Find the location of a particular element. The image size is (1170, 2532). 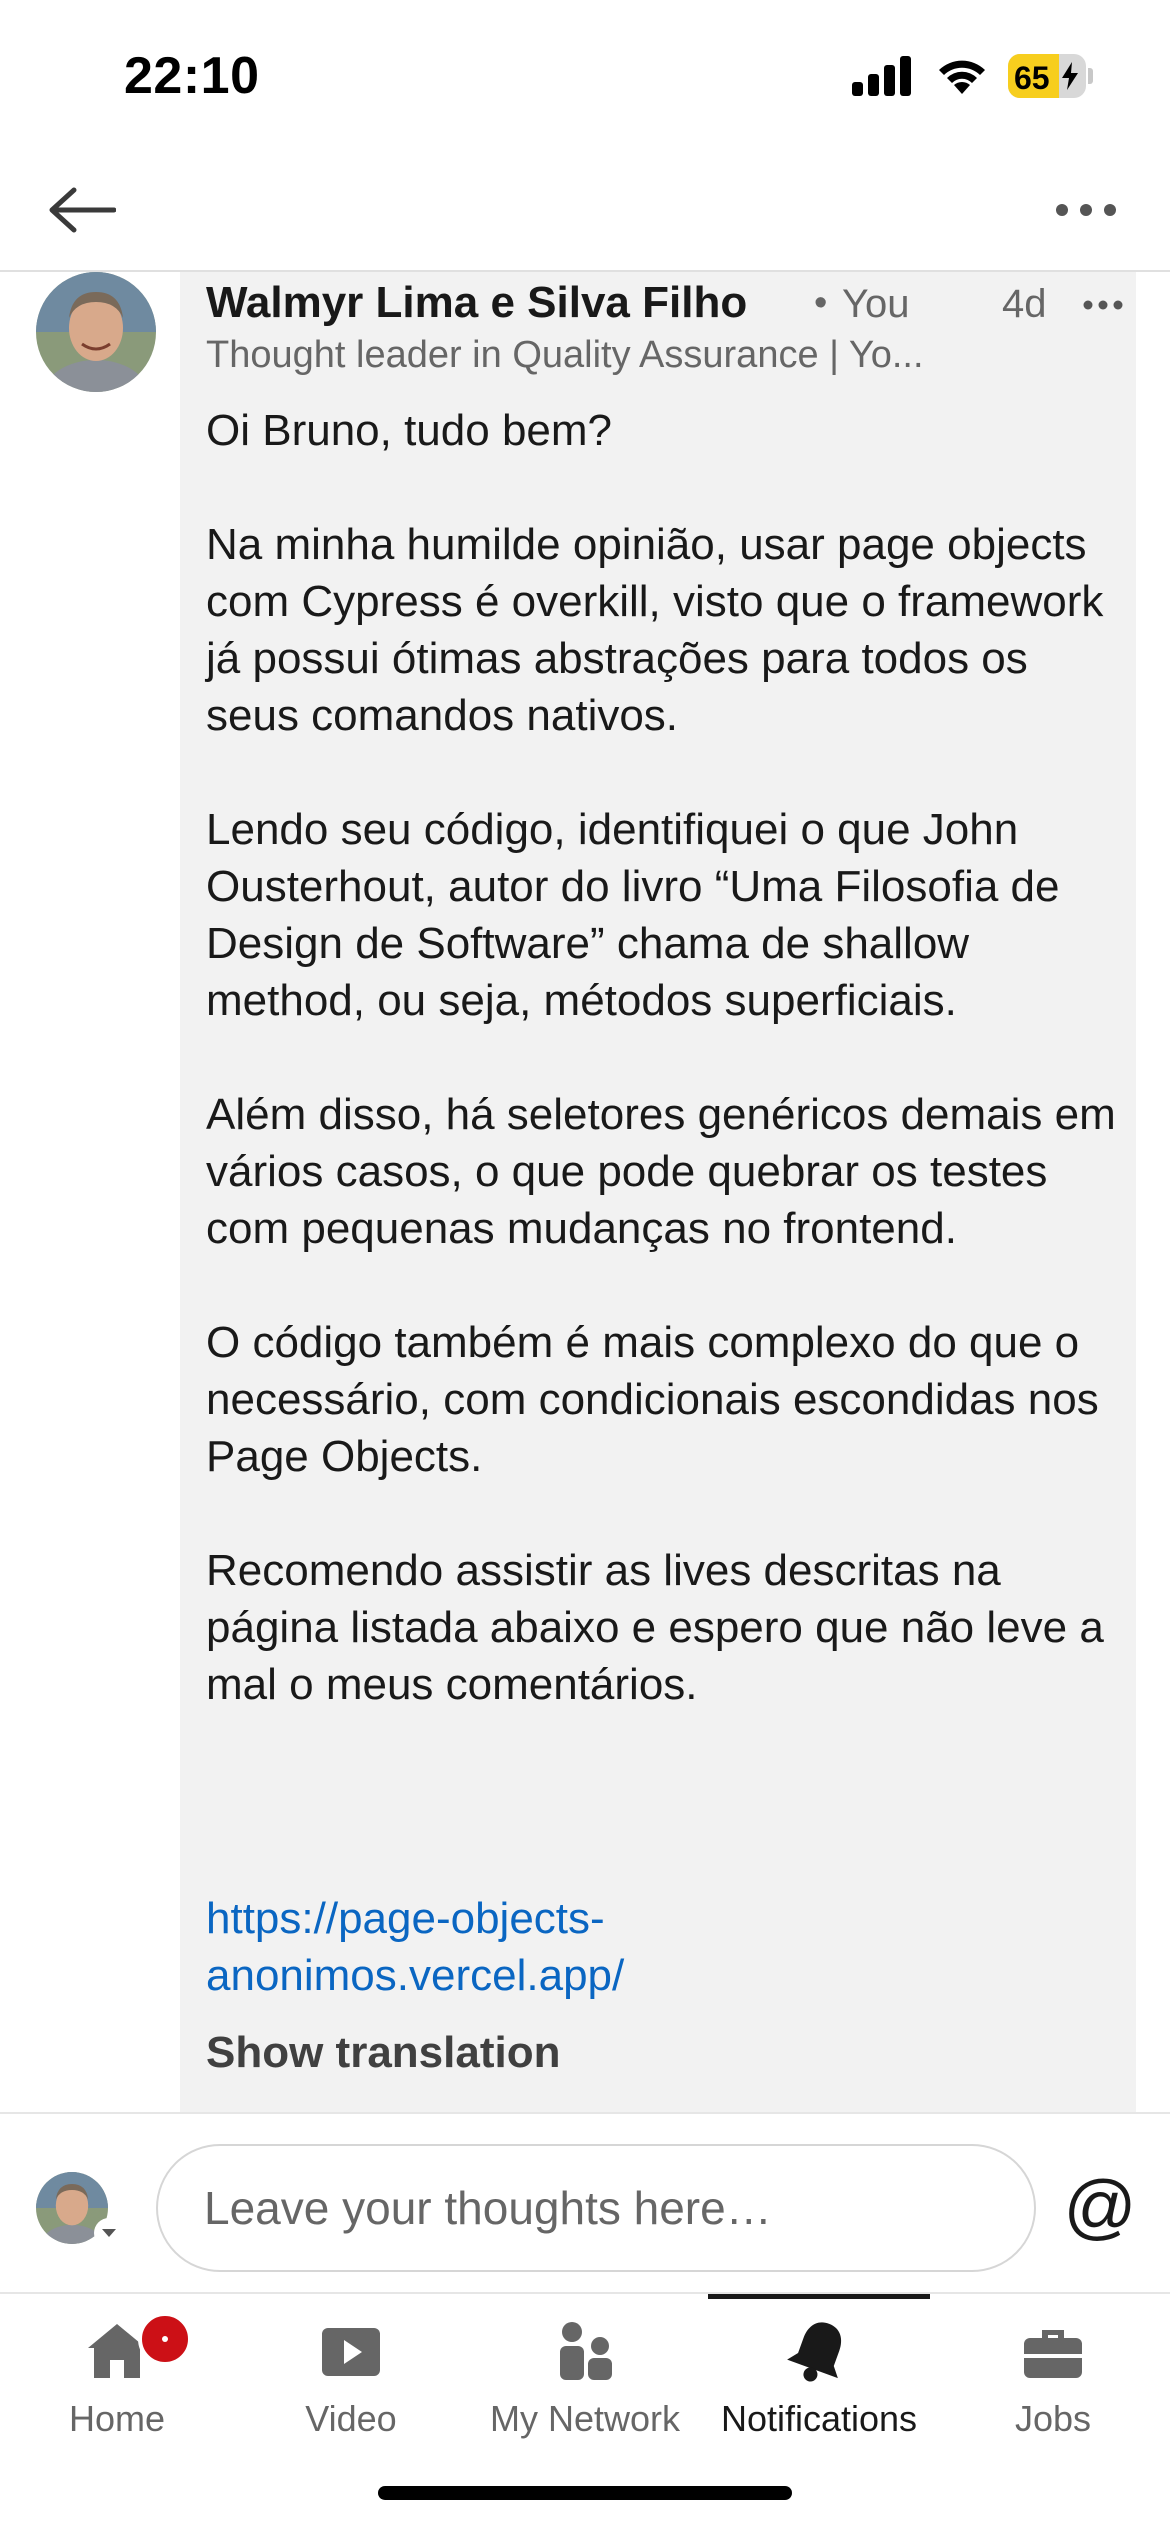

comment-composer: @ is located at coordinates (585, 2202).